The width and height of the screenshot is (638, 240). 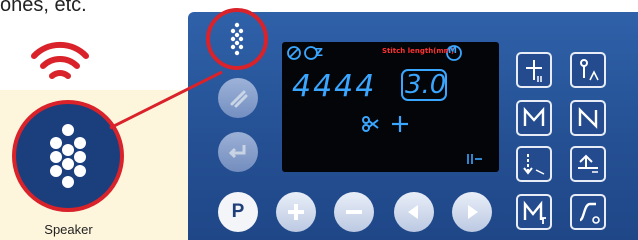 I want to click on pattern-cd-button, so click(x=588, y=118).